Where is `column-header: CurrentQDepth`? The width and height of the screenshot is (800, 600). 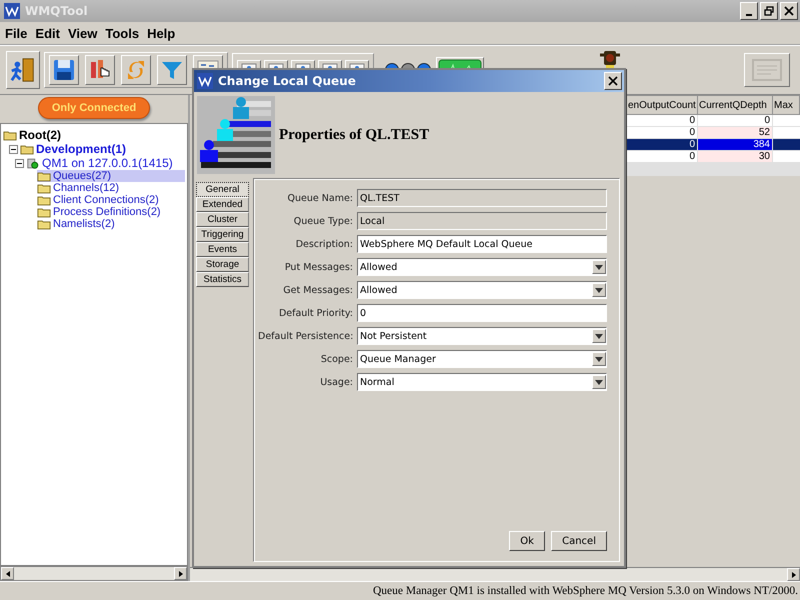 column-header: CurrentQDepth is located at coordinates (735, 105).